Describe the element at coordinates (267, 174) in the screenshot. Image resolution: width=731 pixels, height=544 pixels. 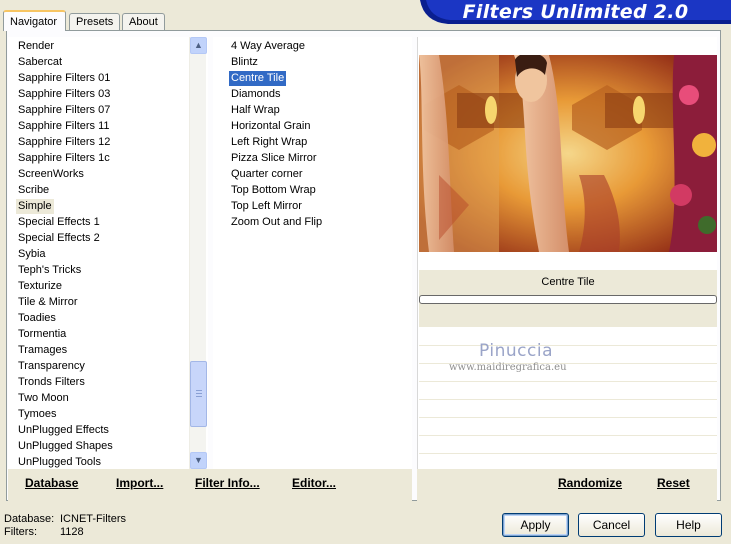
I see `filter-item: Quarter corner` at that location.